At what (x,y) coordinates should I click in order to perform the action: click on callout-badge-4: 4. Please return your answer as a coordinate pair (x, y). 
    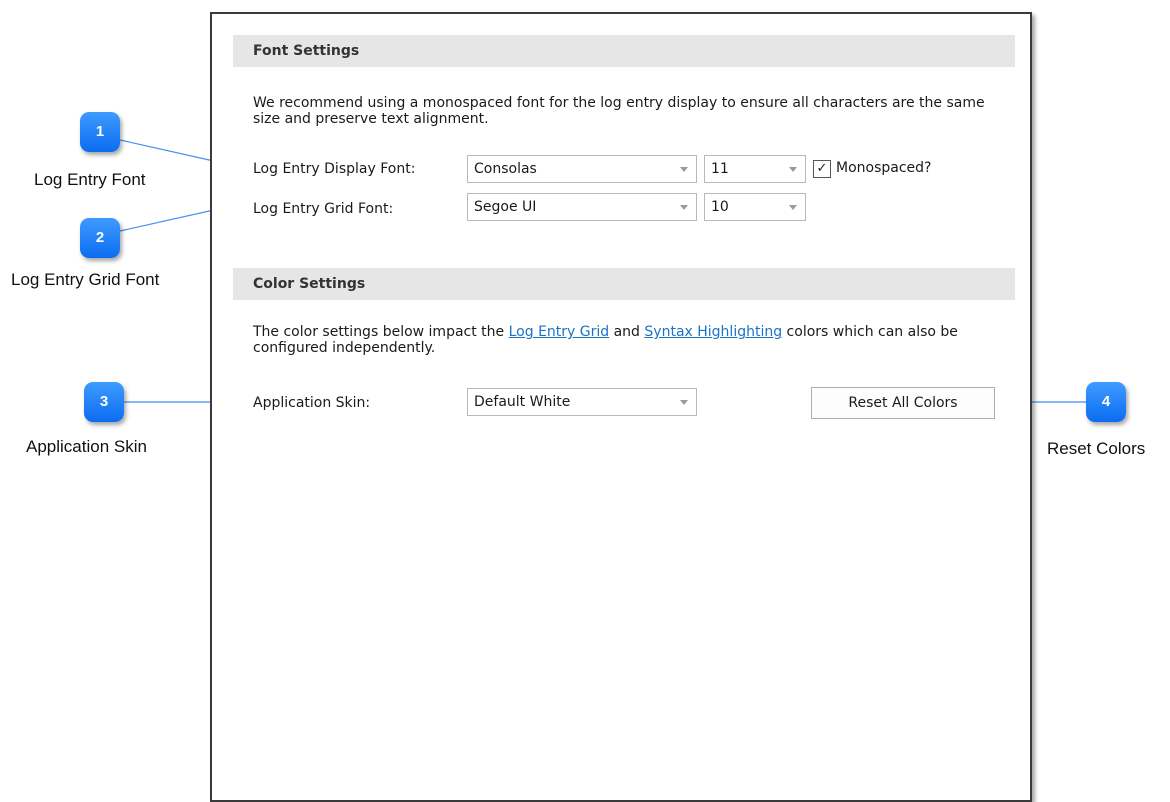
    Looking at the image, I should click on (1106, 402).